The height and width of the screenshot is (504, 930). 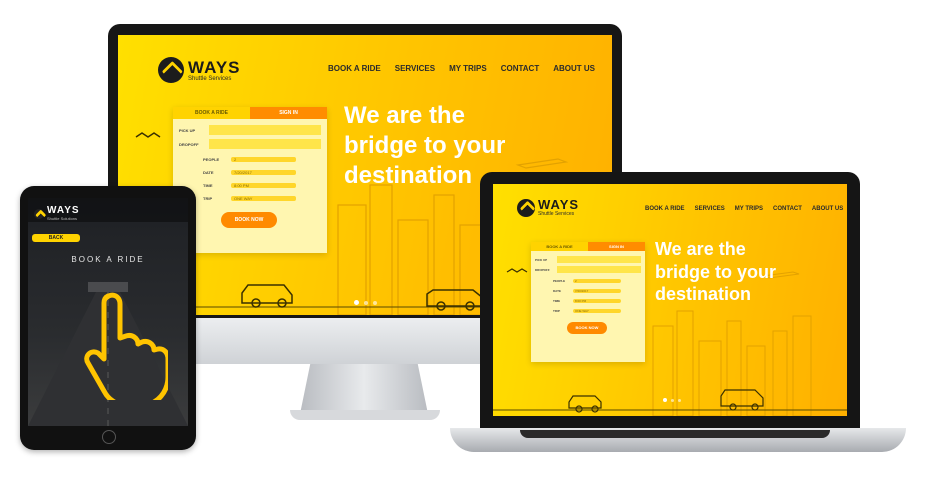 I want to click on brand-tagline: Shuttle Solutions, so click(x=62, y=218).